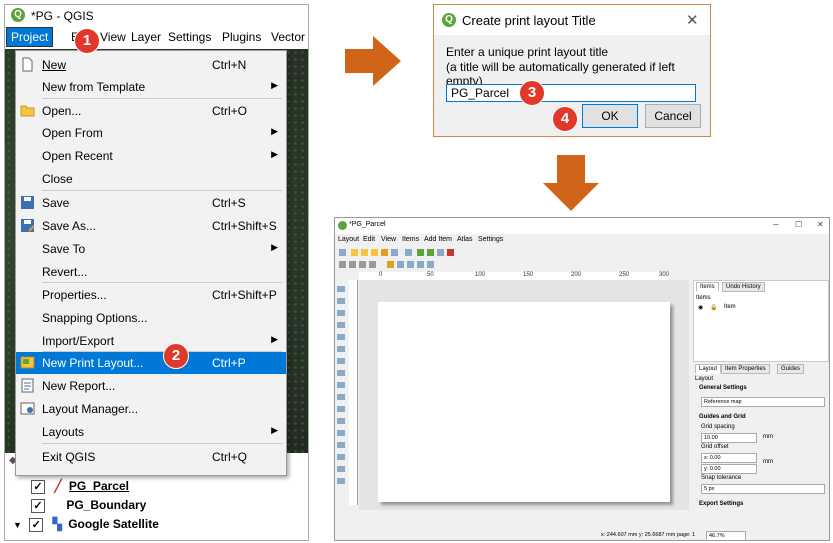 The width and height of the screenshot is (833, 543). What do you see at coordinates (29, 37) in the screenshot?
I see `menu-project: Project` at bounding box center [29, 37].